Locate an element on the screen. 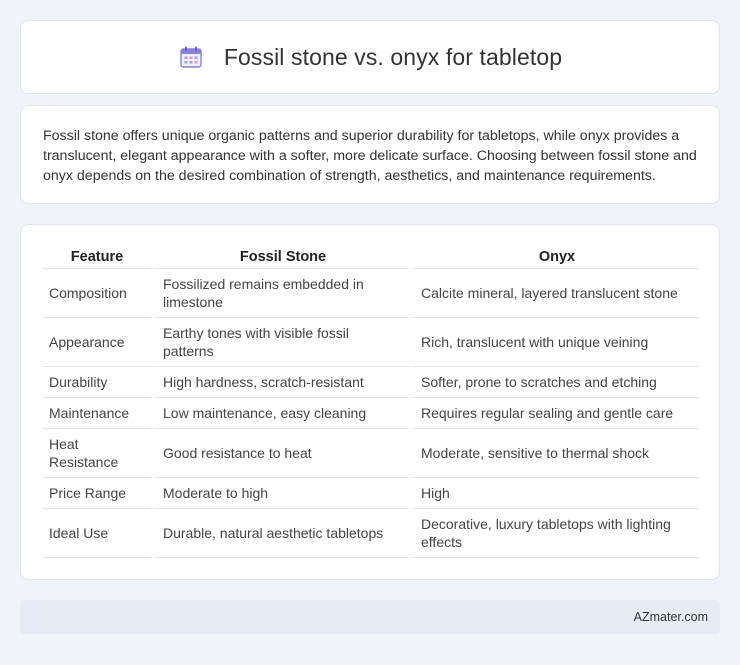 This screenshot has height=665, width=740. footer-site-link: AZmater.com is located at coordinates (671, 617).